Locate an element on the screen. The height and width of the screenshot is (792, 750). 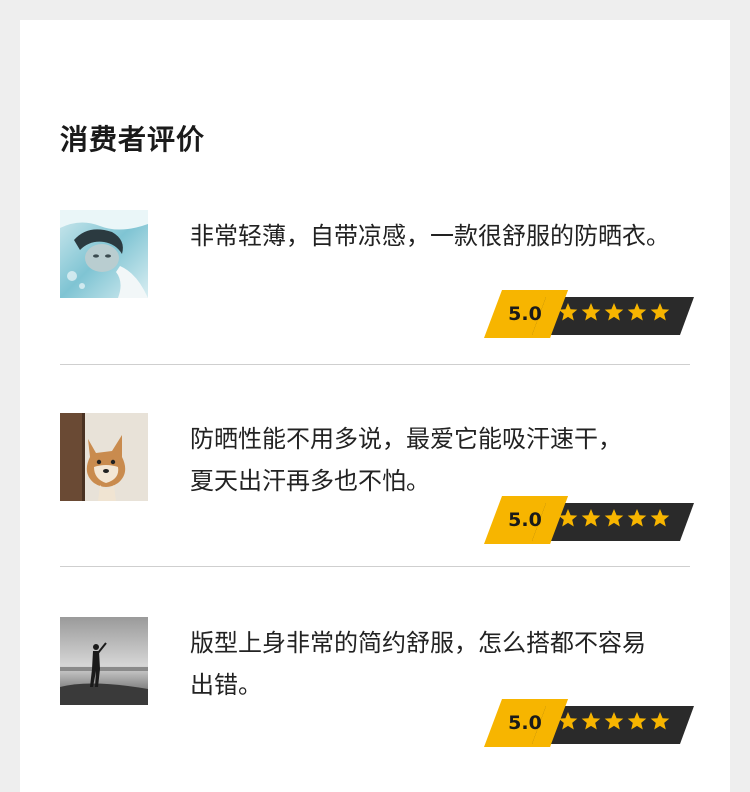
review-line: 出错。 is located at coordinates (226, 685).